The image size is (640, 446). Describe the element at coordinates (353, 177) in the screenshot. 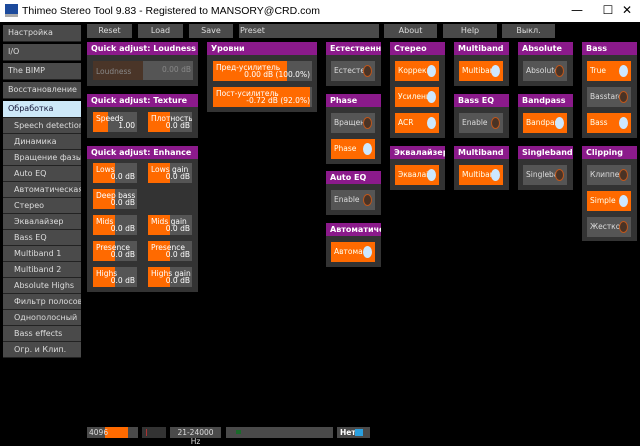

I see `panel-title: Auto EQ` at that location.